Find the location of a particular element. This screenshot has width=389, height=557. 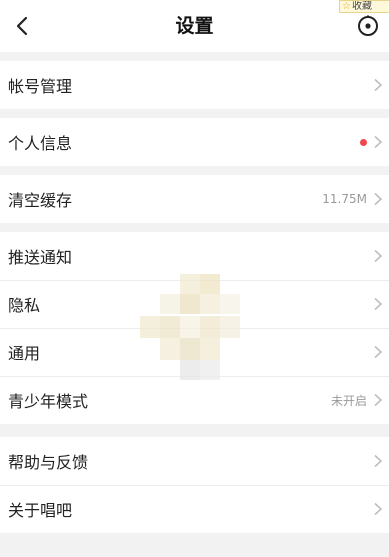

row-personal-info: 个人信息 is located at coordinates (194, 142).